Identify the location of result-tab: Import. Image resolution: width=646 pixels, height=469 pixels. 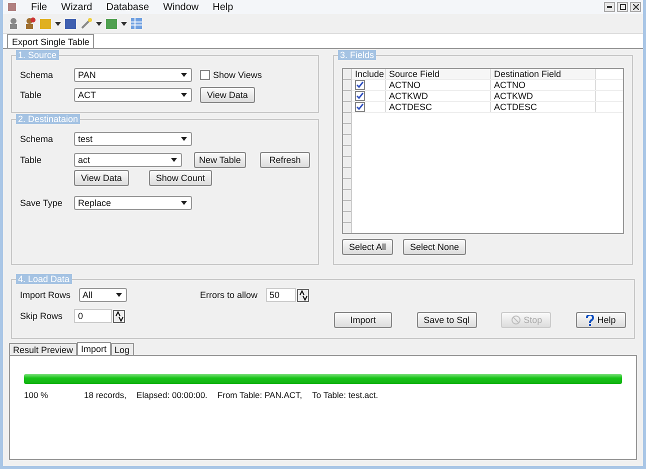
(94, 348).